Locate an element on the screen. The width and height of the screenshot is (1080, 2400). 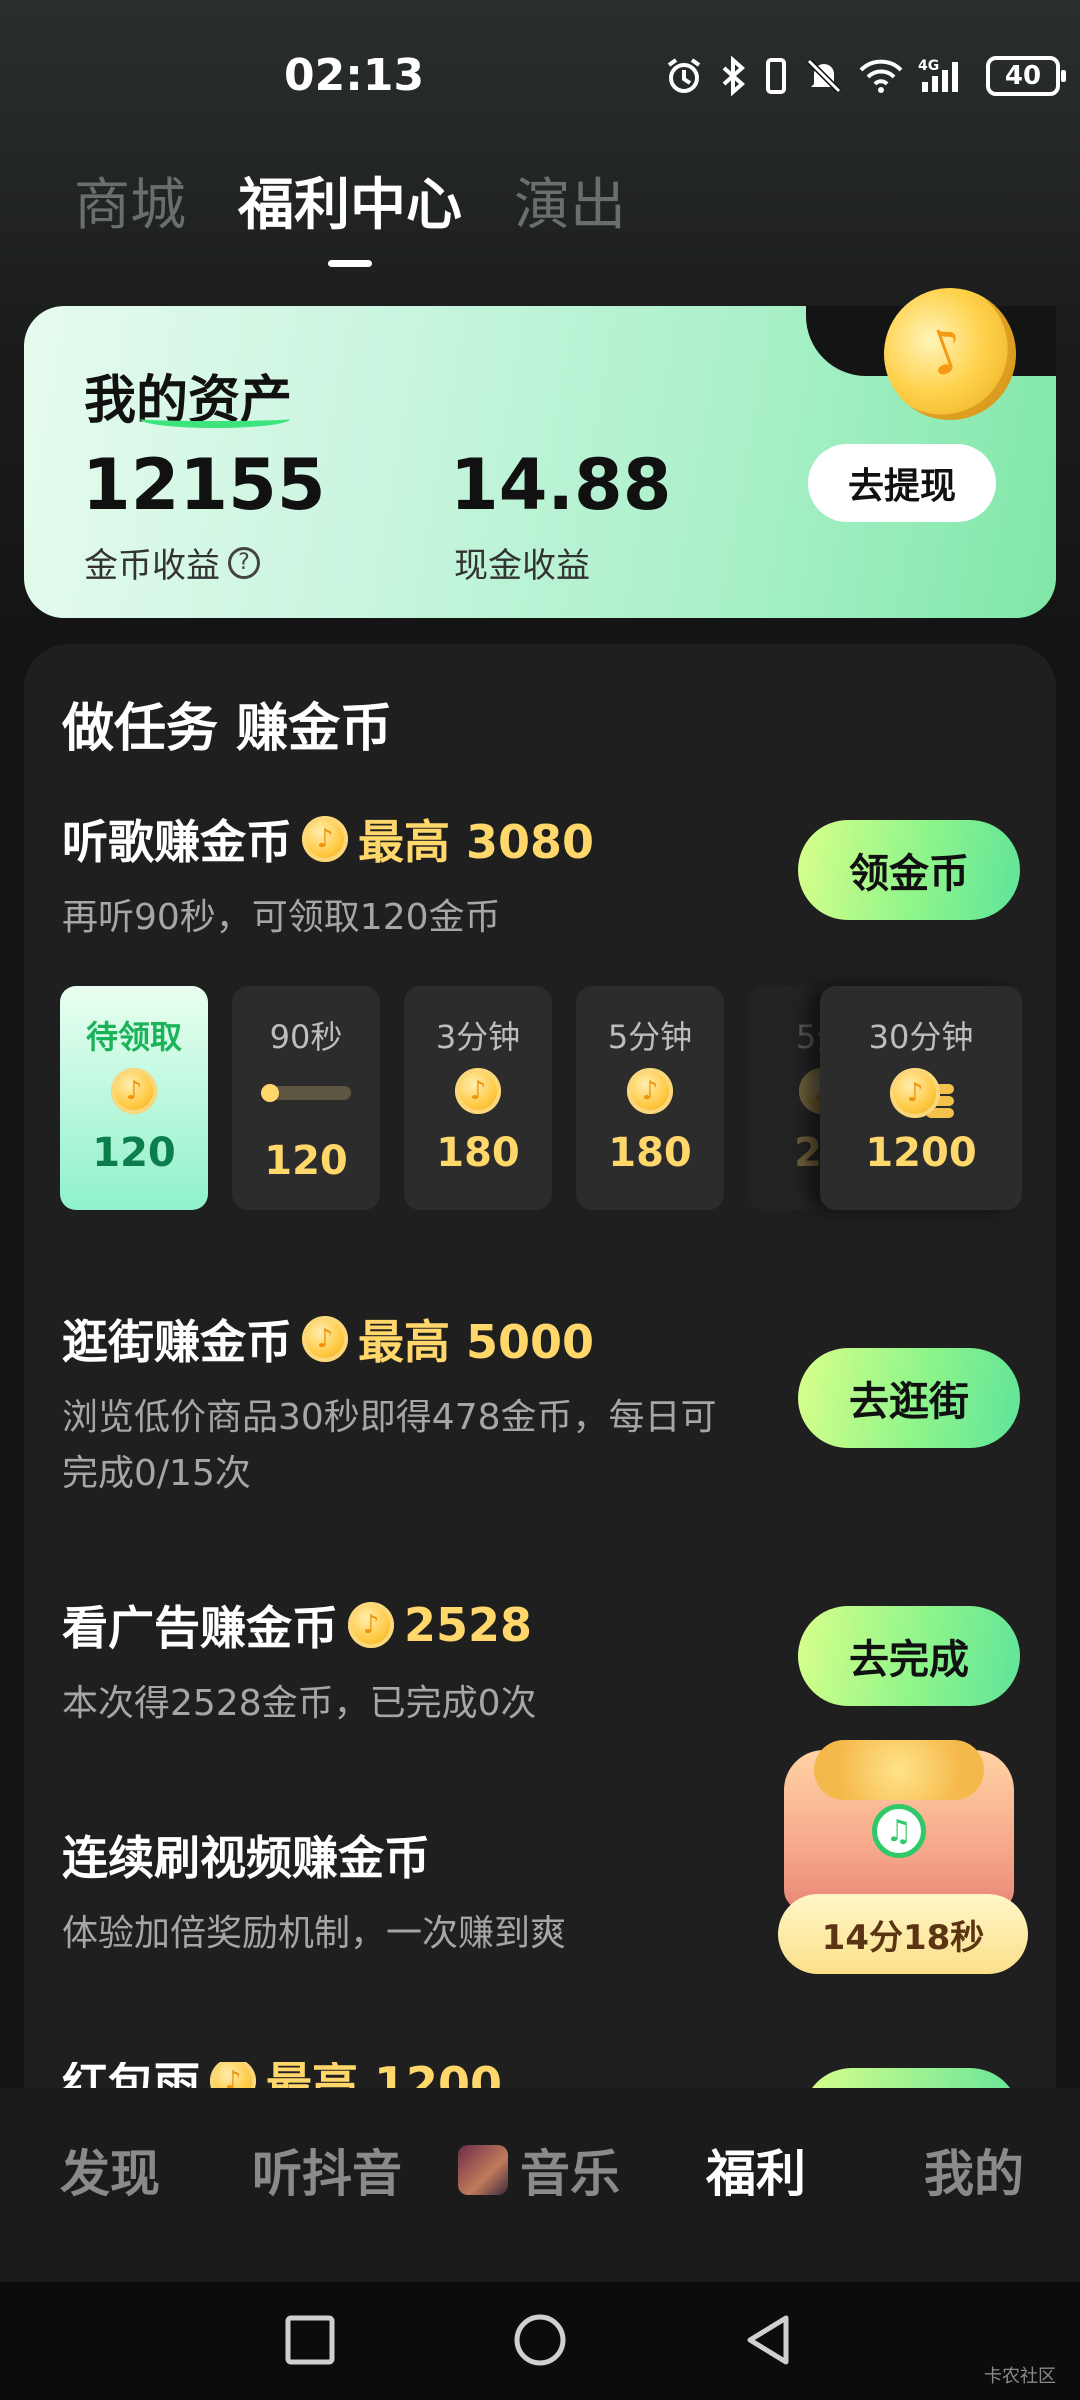
timer-label: 30分钟 is located at coordinates (921, 1037).